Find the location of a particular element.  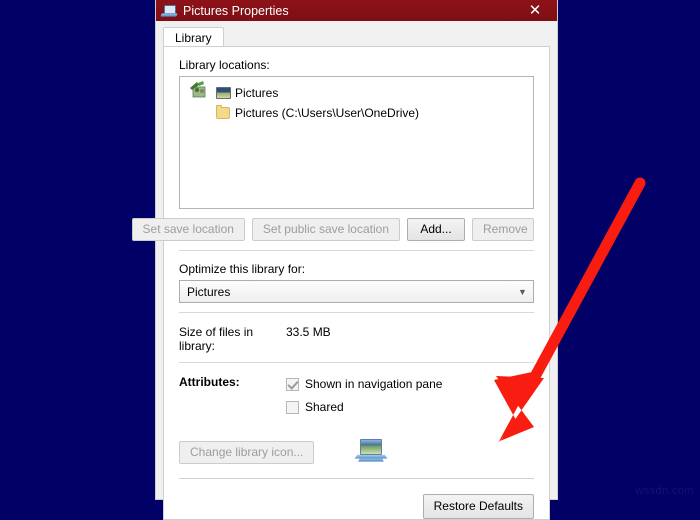

attributes-label: Attributes: is located at coordinates (209, 382).